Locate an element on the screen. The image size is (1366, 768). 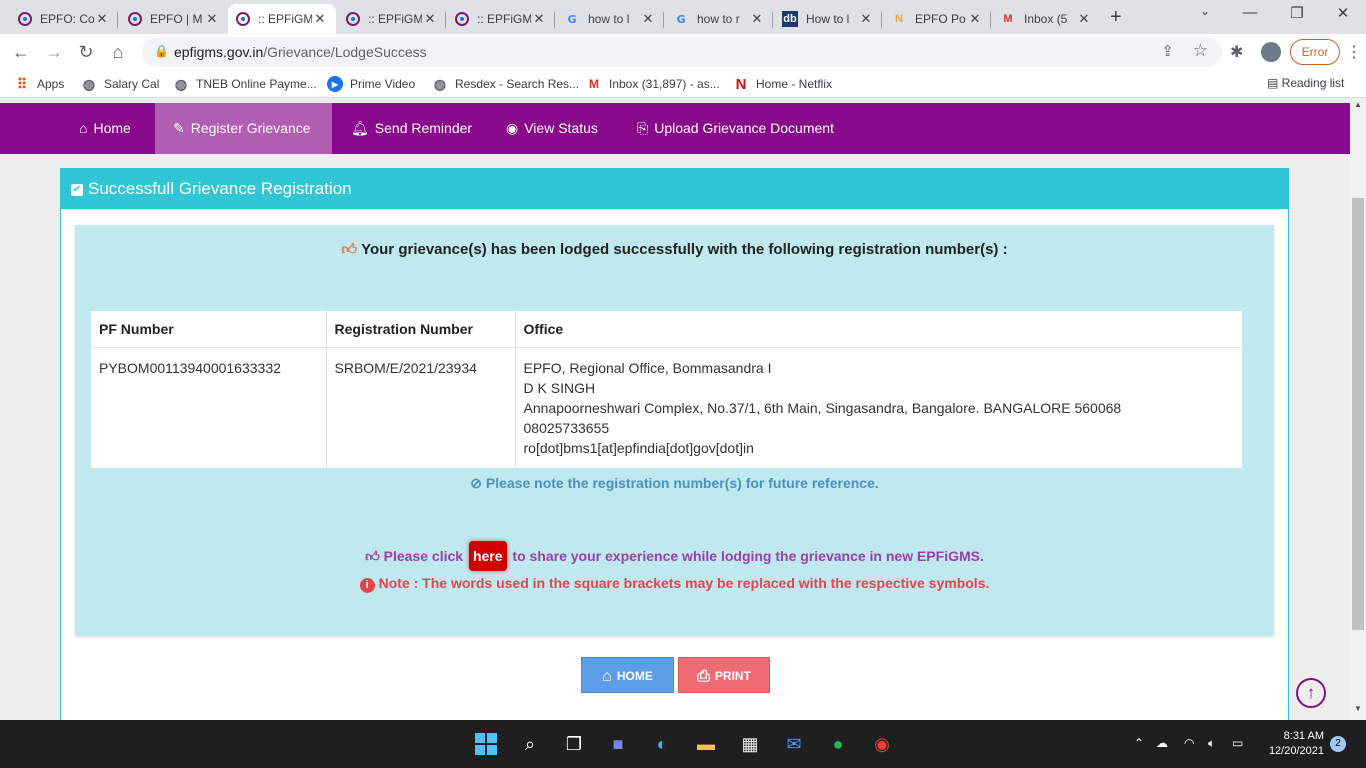
browser-tab-8: db How to l ✕ is located at coordinates (828, 19).